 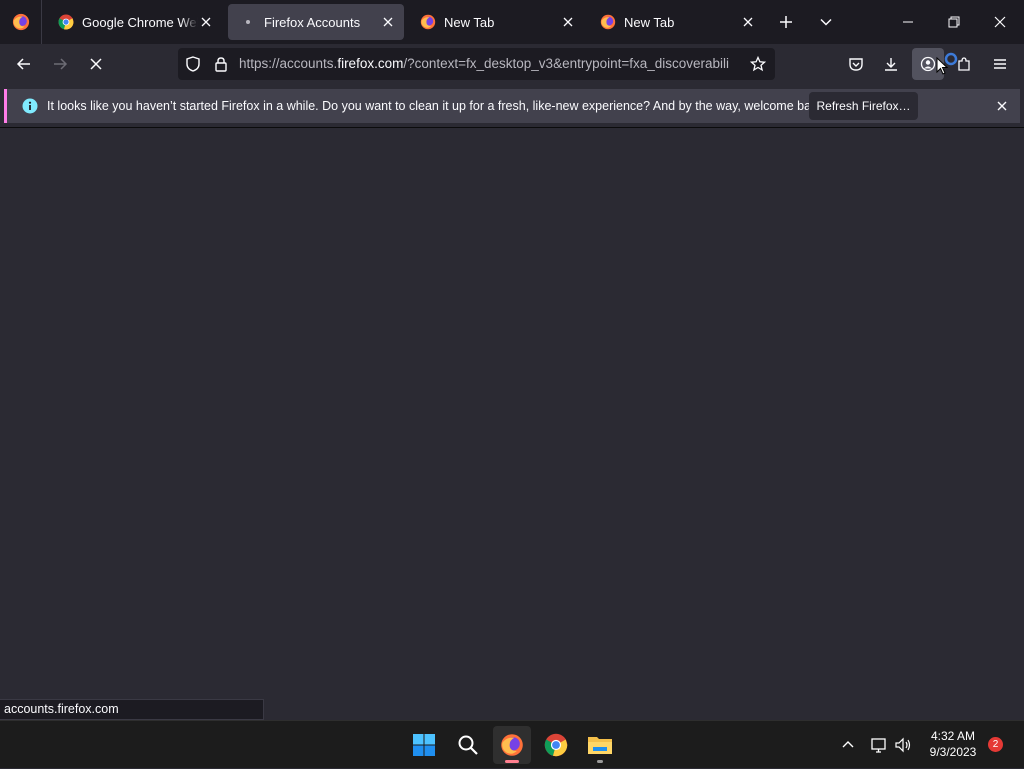 I want to click on firefox-view-button, so click(x=21, y=22).